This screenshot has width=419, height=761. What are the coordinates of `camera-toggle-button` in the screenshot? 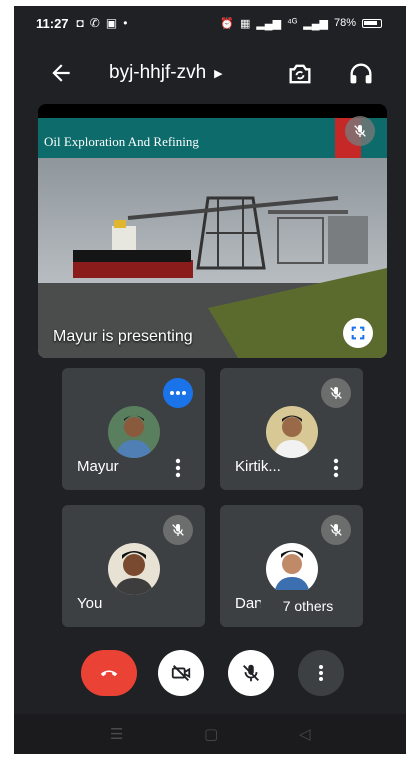 It's located at (181, 673).